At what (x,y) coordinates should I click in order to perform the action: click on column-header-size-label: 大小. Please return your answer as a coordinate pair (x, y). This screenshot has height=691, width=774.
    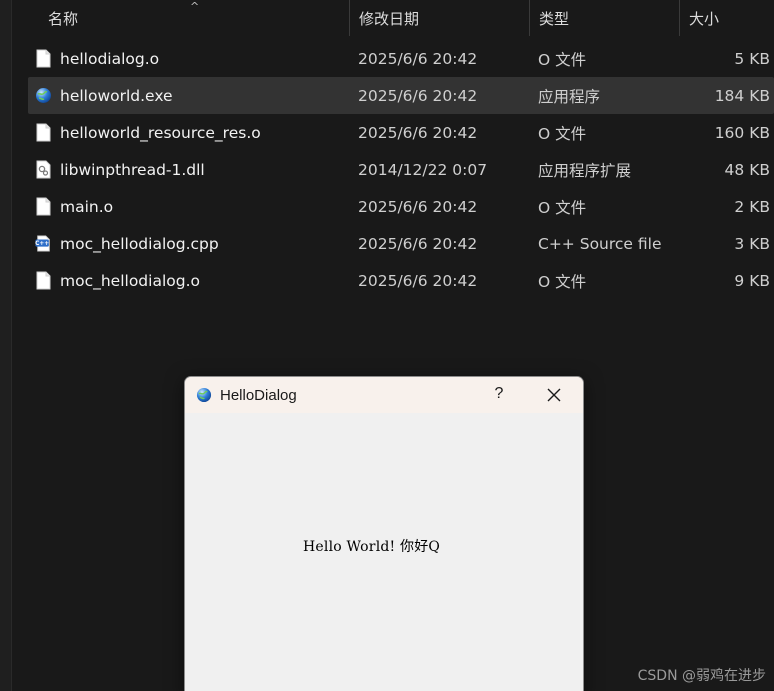
    Looking at the image, I should click on (704, 18).